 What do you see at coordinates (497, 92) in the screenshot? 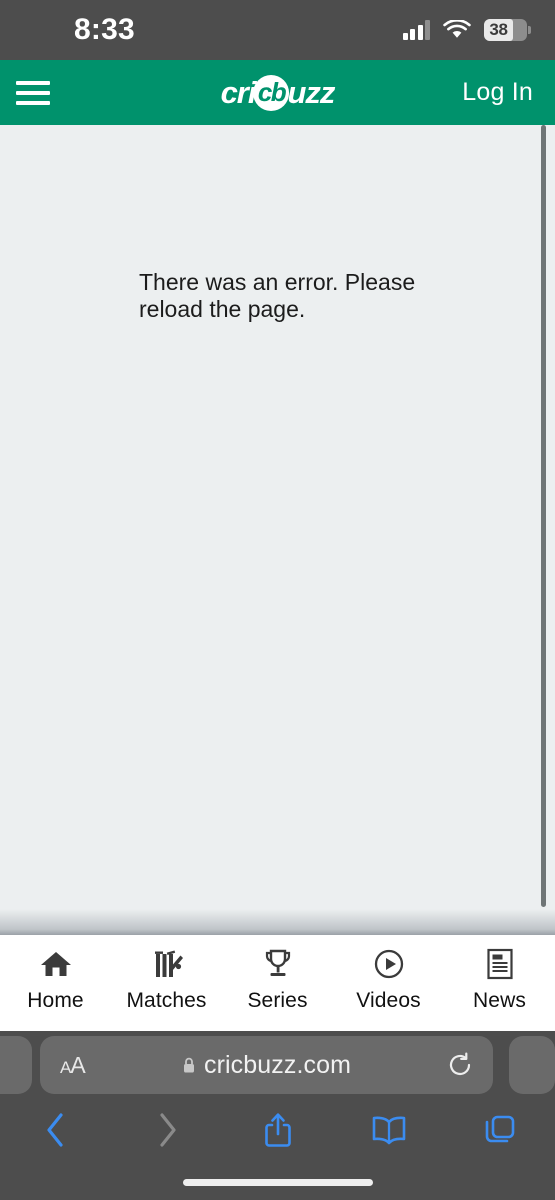
I see `login-button: Log In` at bounding box center [497, 92].